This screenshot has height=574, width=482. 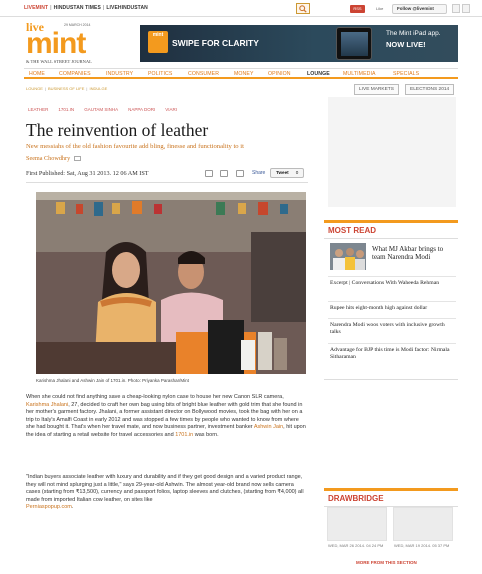 I want to click on nav-politics: POLITICS, so click(x=160, y=74).